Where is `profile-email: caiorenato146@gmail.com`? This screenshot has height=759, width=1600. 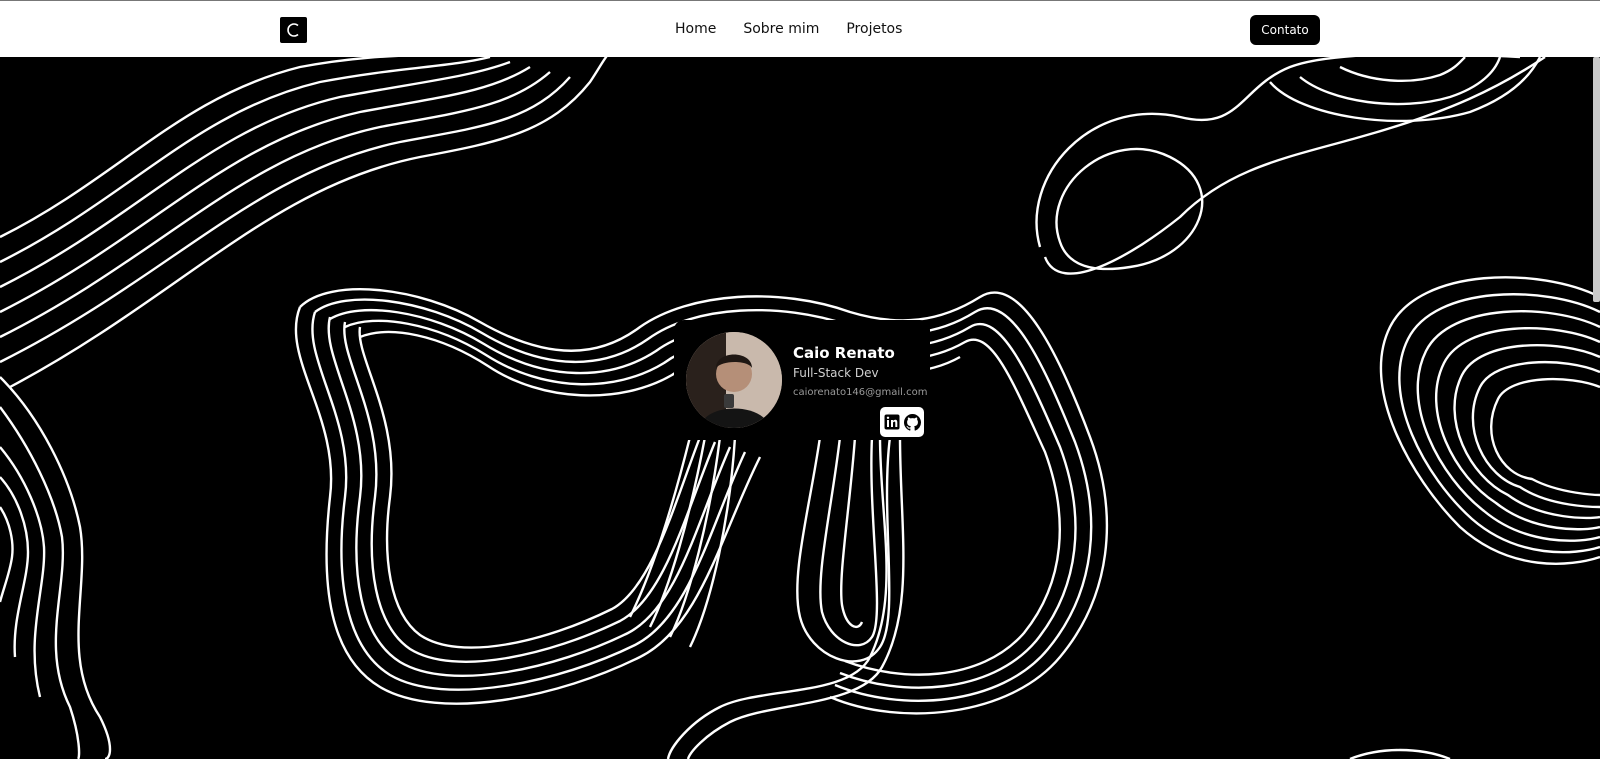
profile-email: caiorenato146@gmail.com is located at coordinates (860, 392).